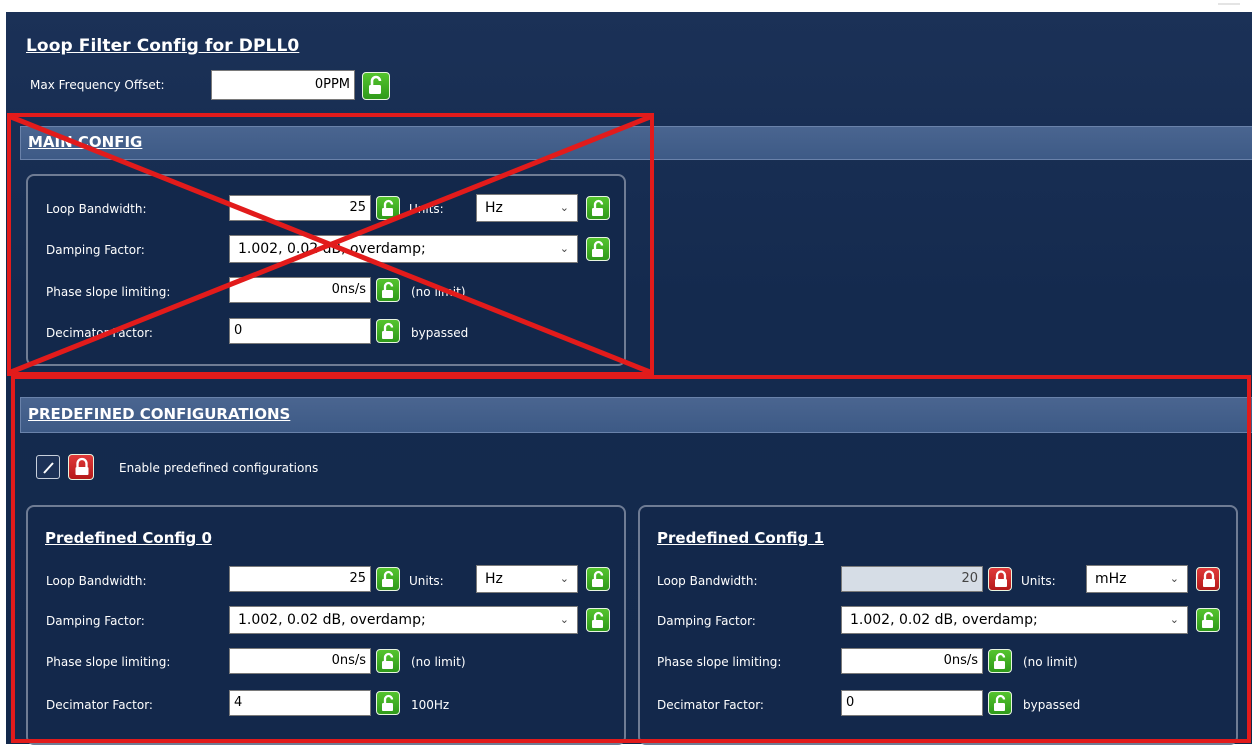  I want to click on max-freq-lock-icon, so click(376, 86).